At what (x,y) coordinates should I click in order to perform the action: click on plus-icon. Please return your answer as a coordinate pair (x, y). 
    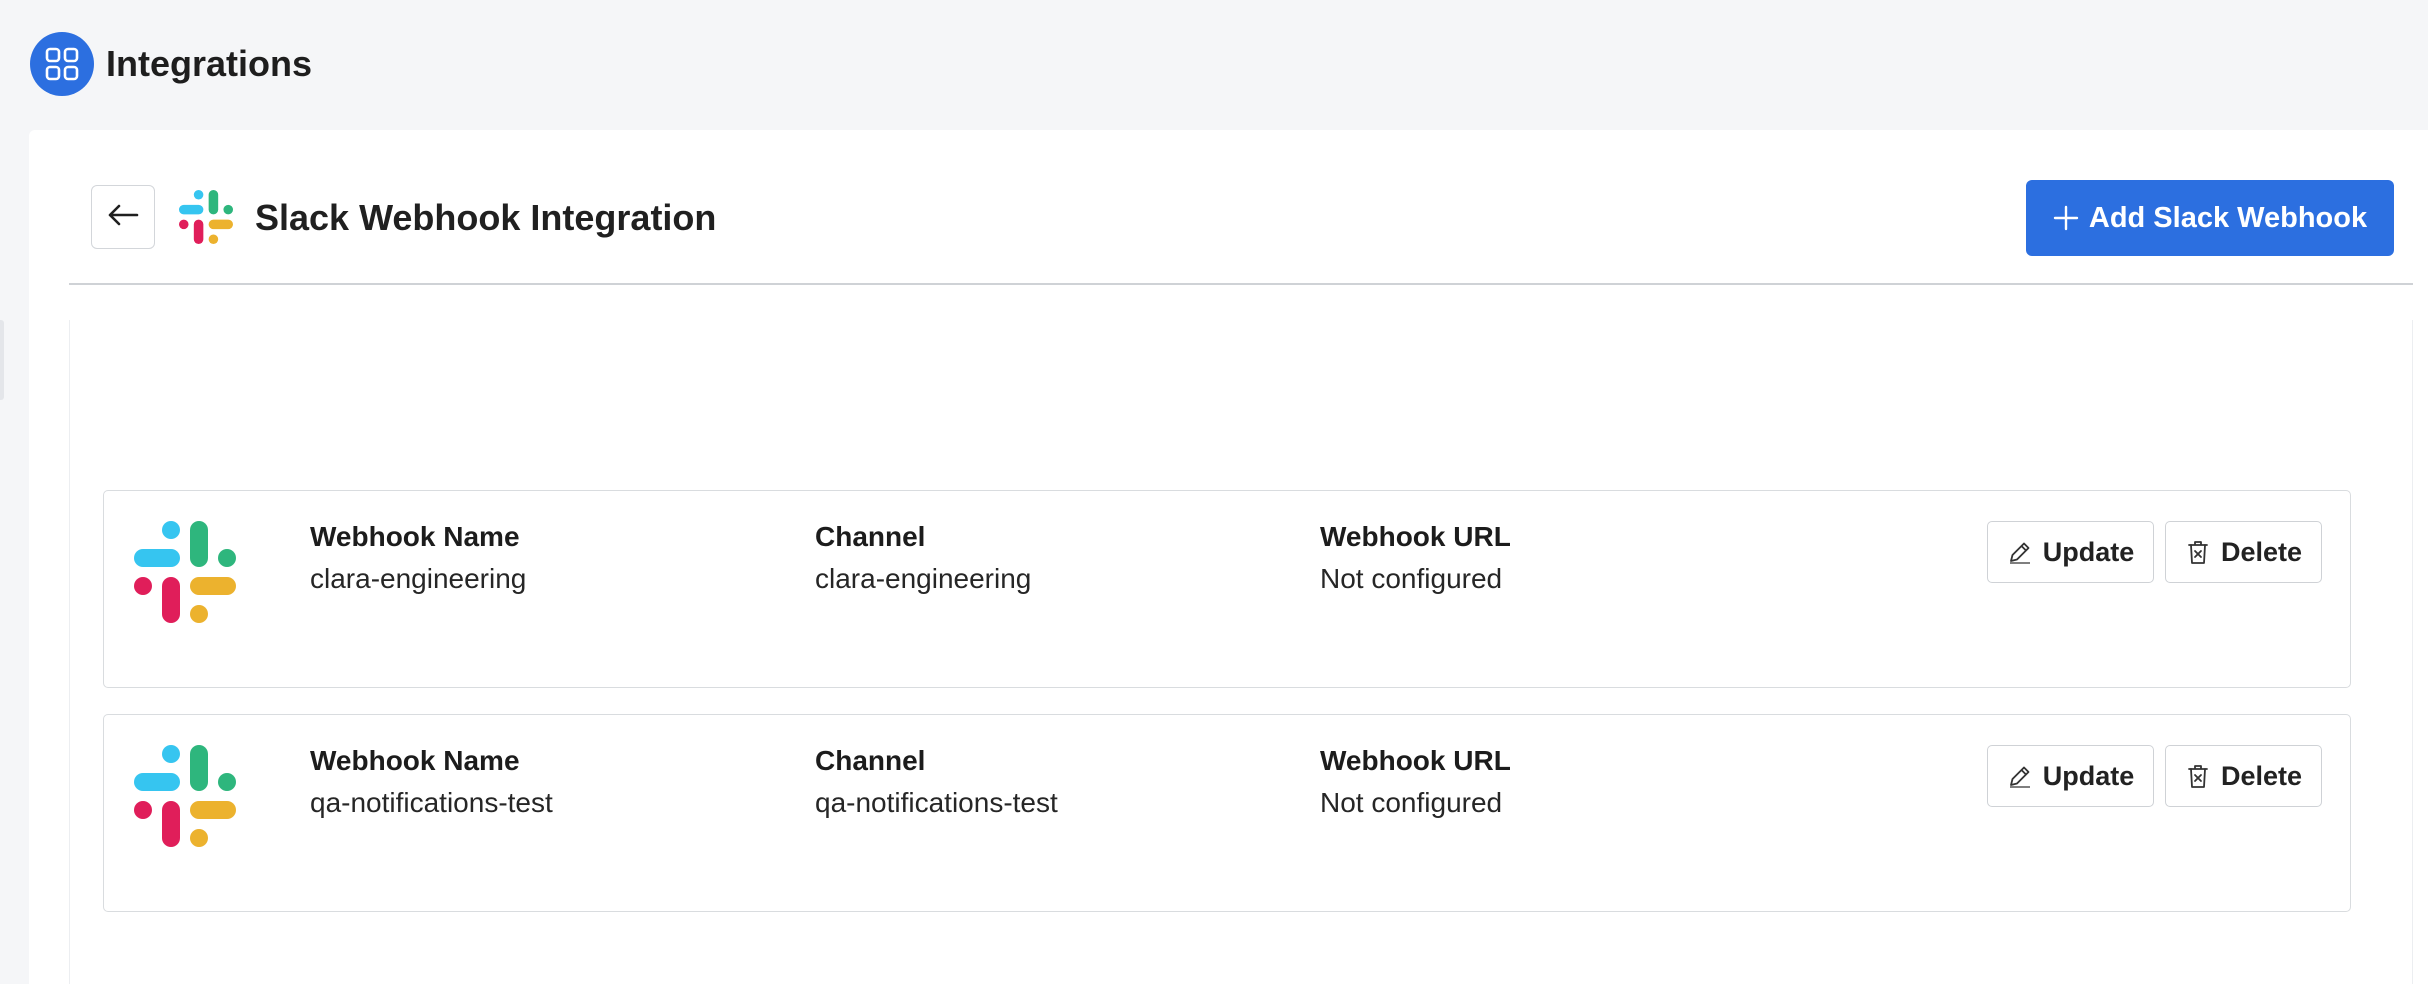
    Looking at the image, I should click on (2066, 218).